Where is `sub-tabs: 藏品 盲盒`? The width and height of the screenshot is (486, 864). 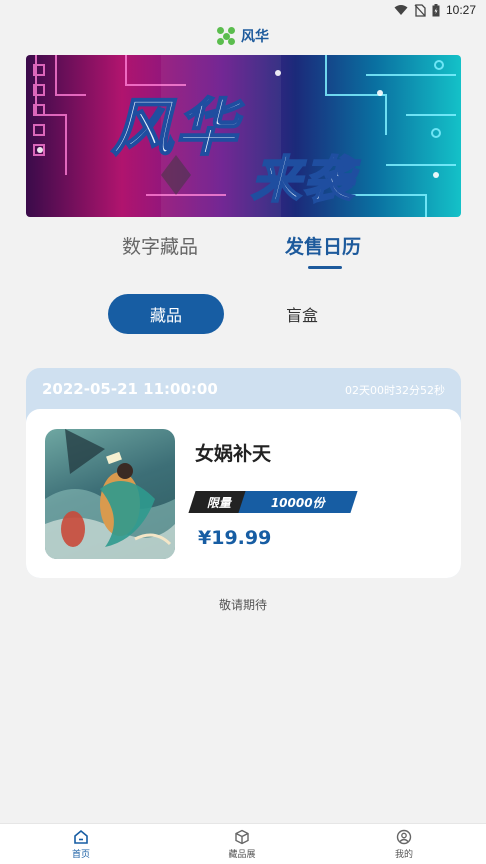 sub-tabs: 藏品 盲盒 is located at coordinates (243, 314).